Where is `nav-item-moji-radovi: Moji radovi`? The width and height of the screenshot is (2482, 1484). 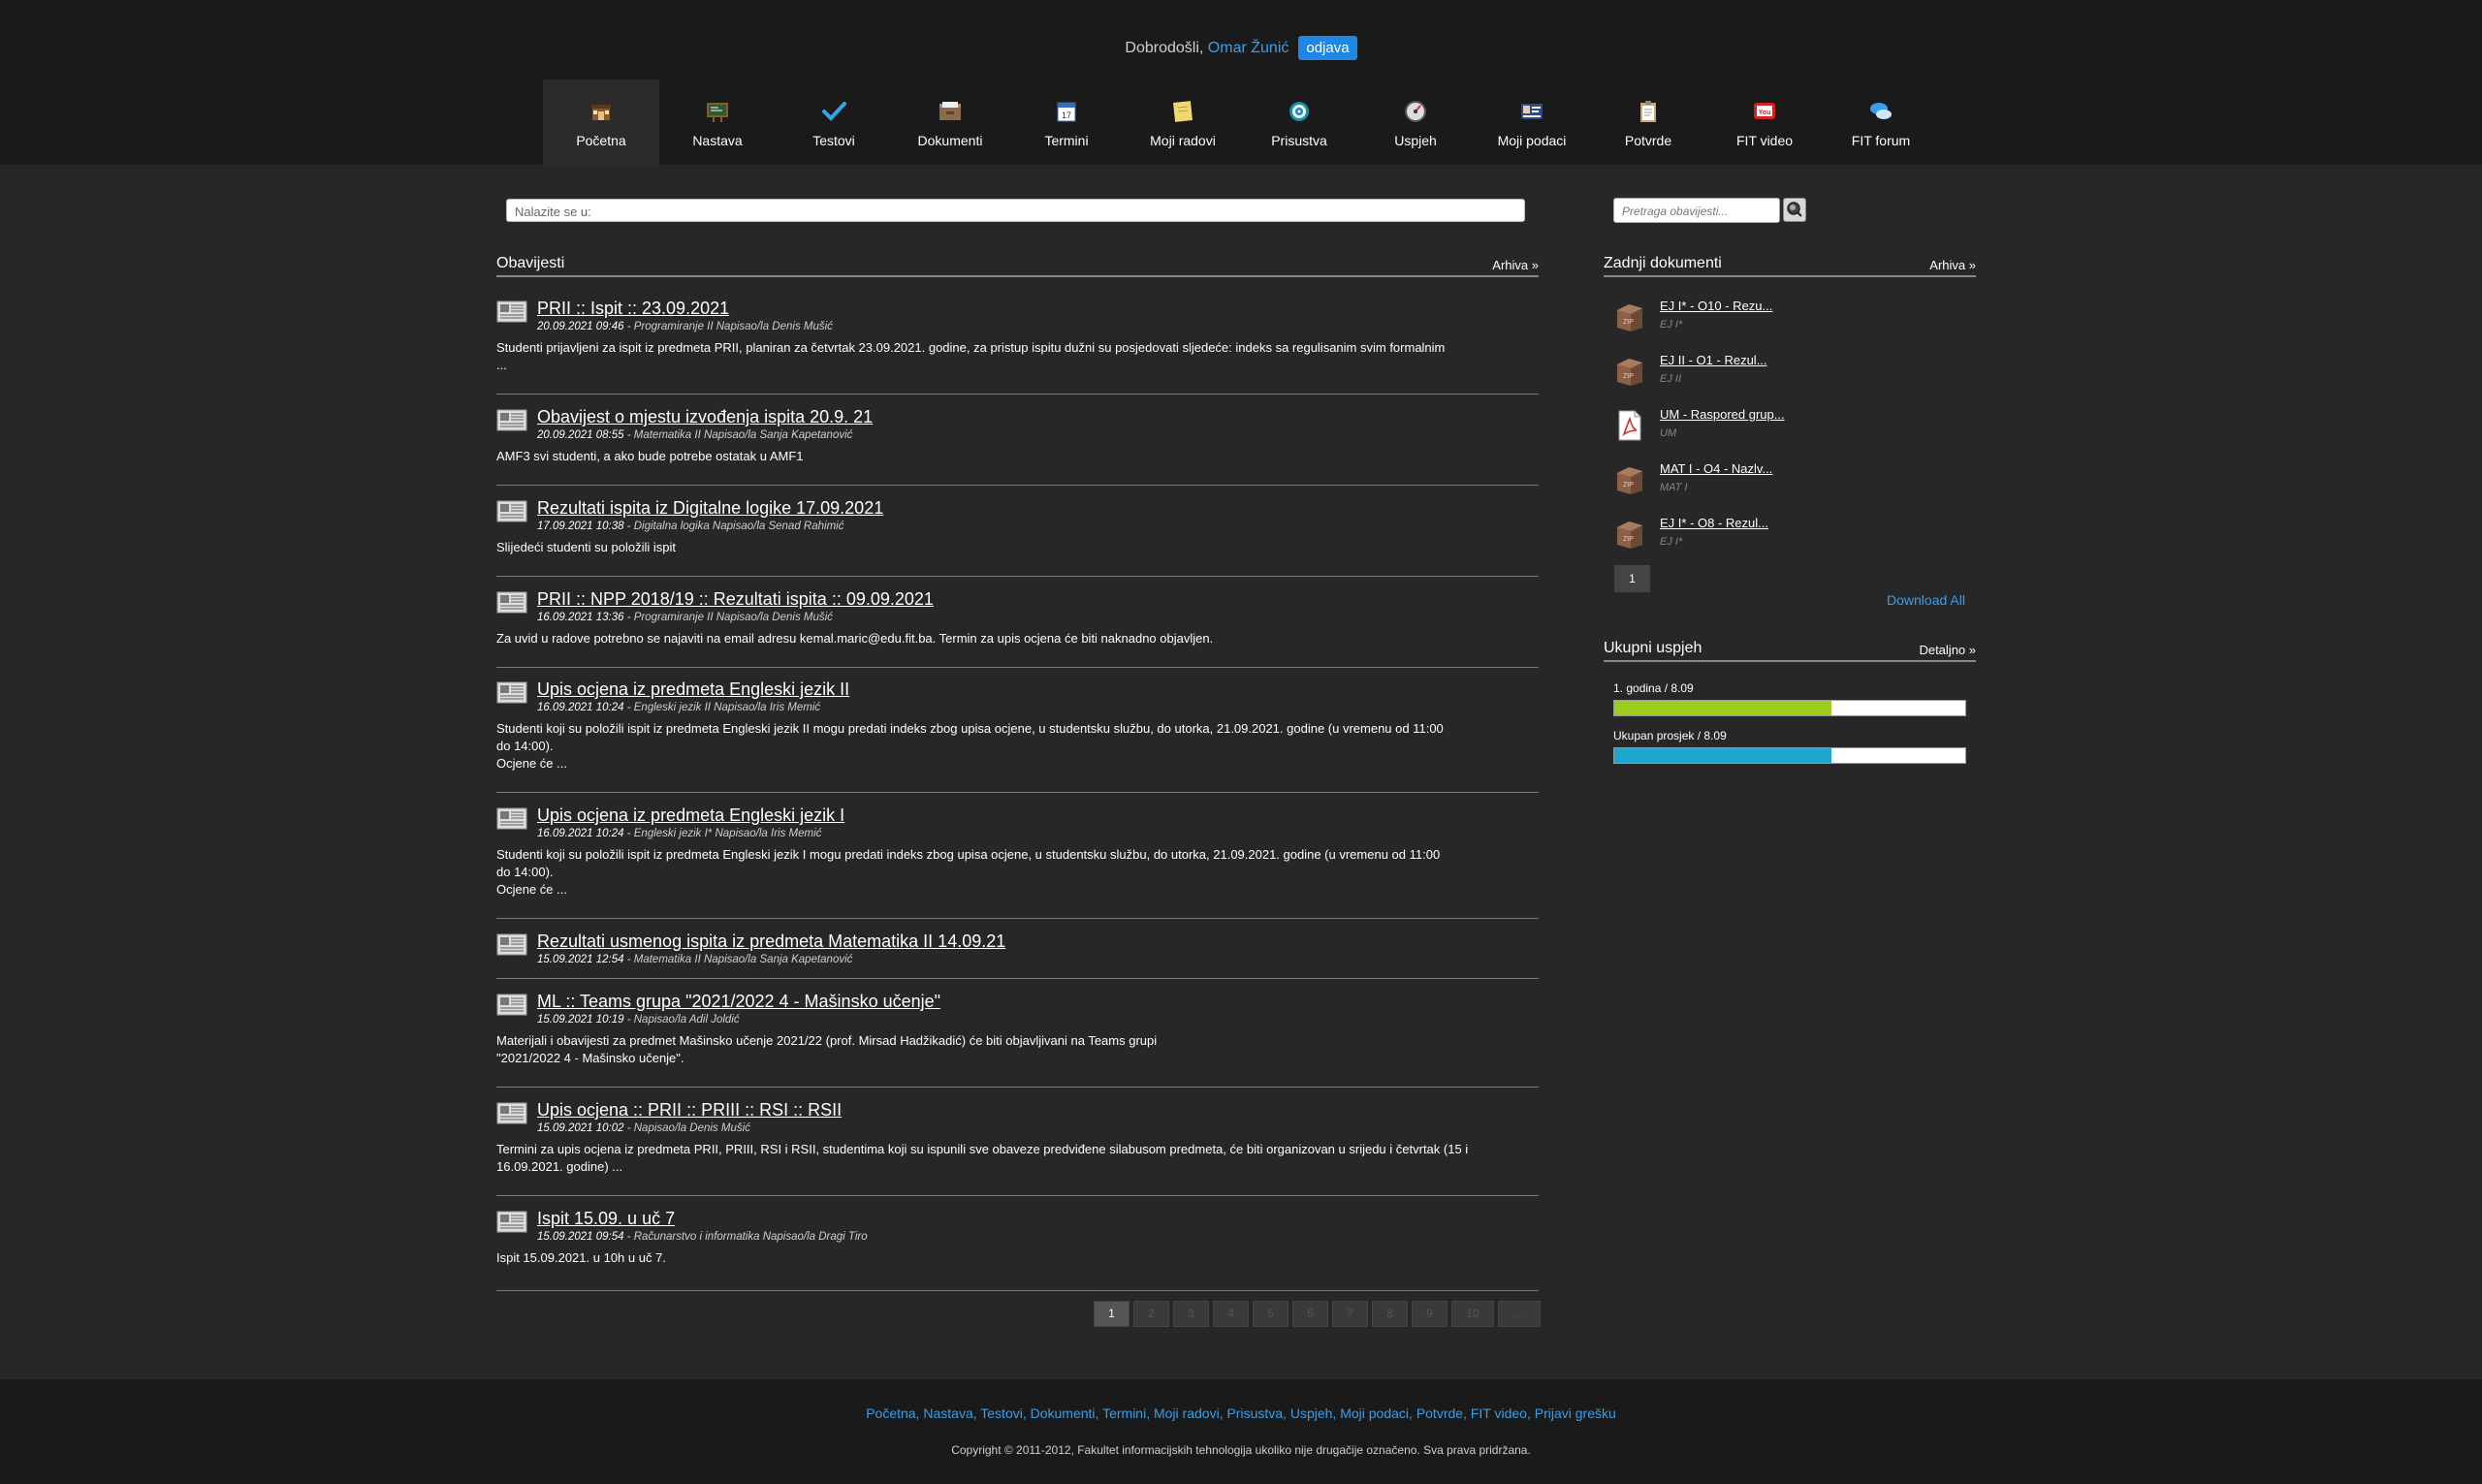 nav-item-moji-radovi: Moji radovi is located at coordinates (1183, 122).